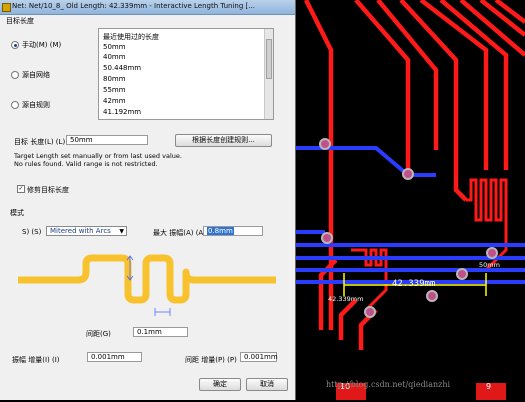 This screenshot has height=402, width=525. I want to click on style-select-value: Mitered with Arcs, so click(80, 231).